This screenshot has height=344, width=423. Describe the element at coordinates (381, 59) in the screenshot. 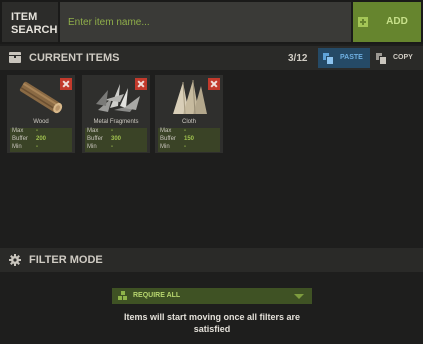

I see `copy-icon` at that location.